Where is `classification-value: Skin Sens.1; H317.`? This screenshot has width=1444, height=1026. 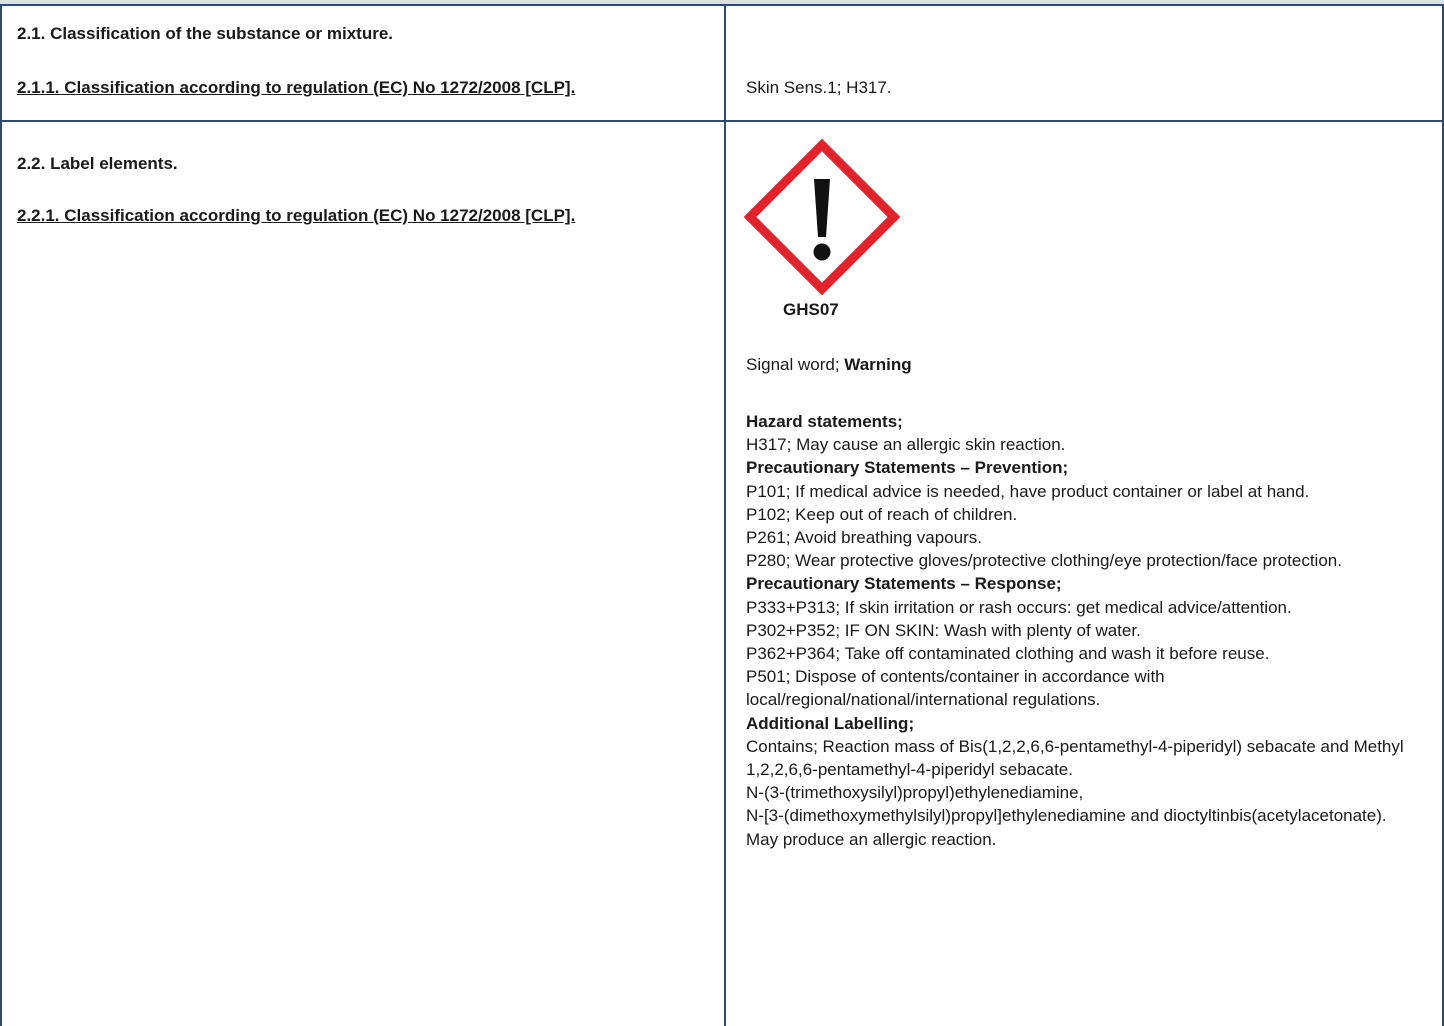
classification-value: Skin Sens.1; H317. is located at coordinates (819, 87).